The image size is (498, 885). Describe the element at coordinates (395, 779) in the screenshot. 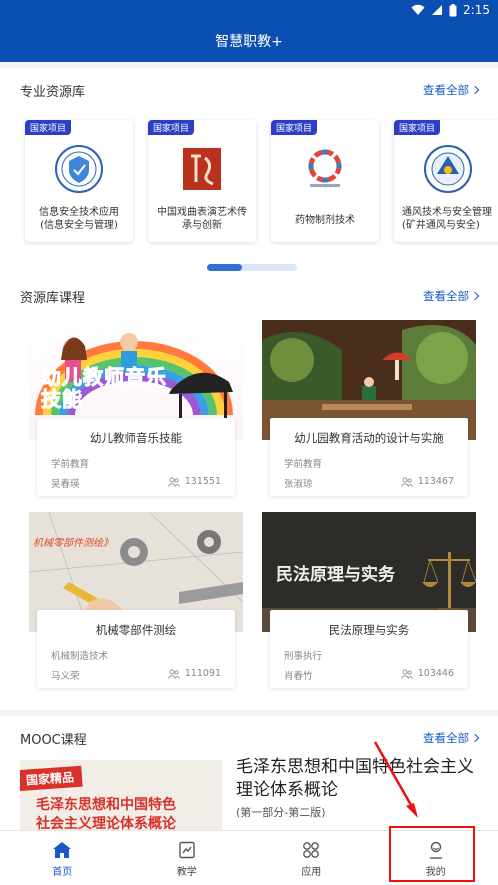

I see `annotation-arrow` at that location.